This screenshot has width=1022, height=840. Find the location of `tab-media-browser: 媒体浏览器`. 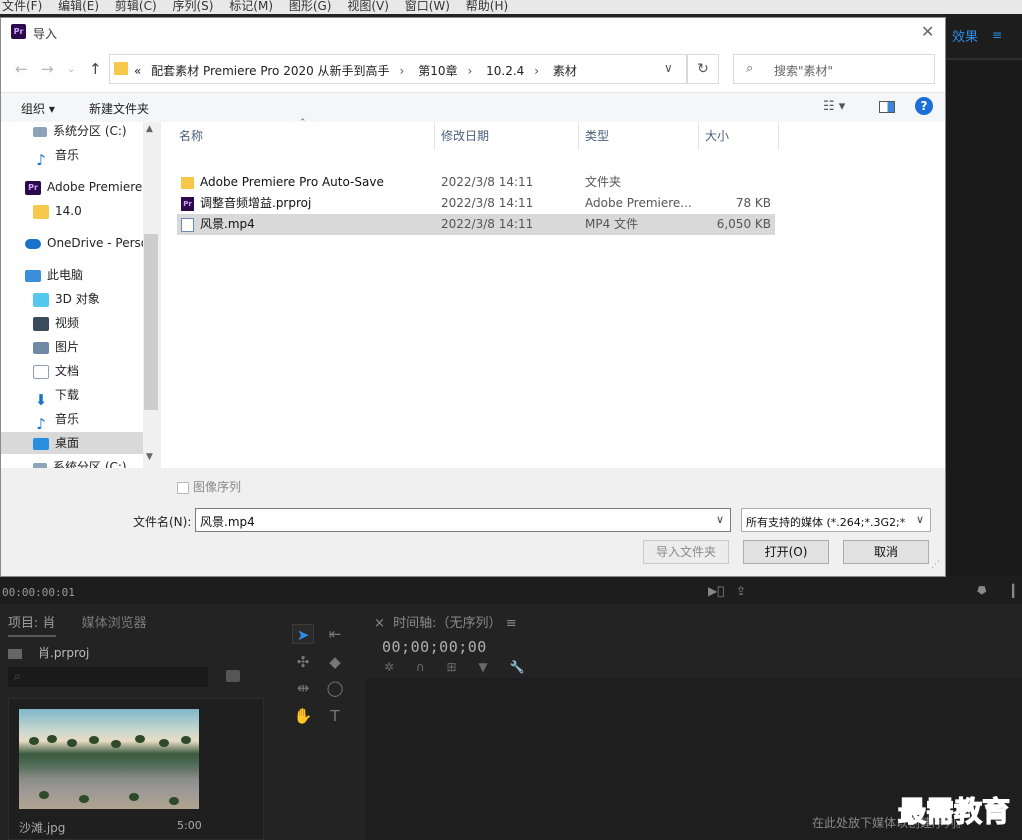

tab-media-browser: 媒体浏览器 is located at coordinates (114, 623).